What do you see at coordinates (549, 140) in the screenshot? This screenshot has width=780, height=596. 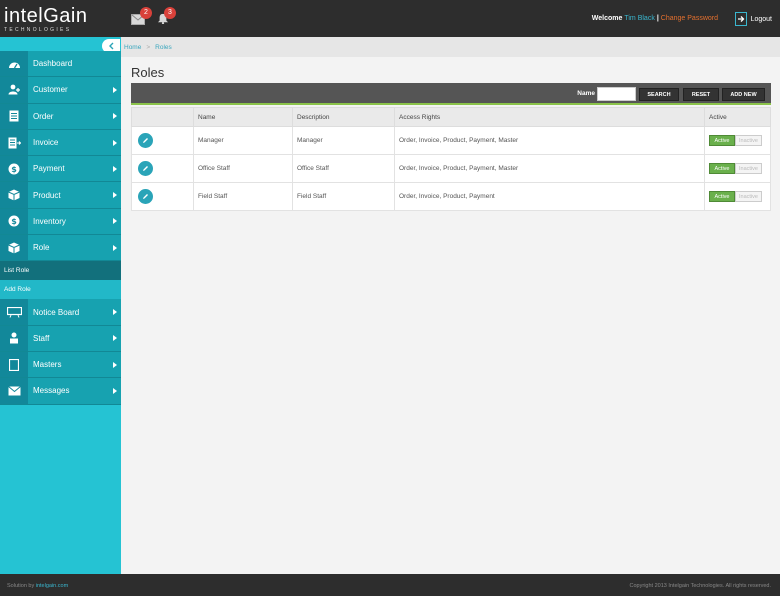 I see `access-rights-cell: Order, Invoice, Product, Payment, Master` at bounding box center [549, 140].